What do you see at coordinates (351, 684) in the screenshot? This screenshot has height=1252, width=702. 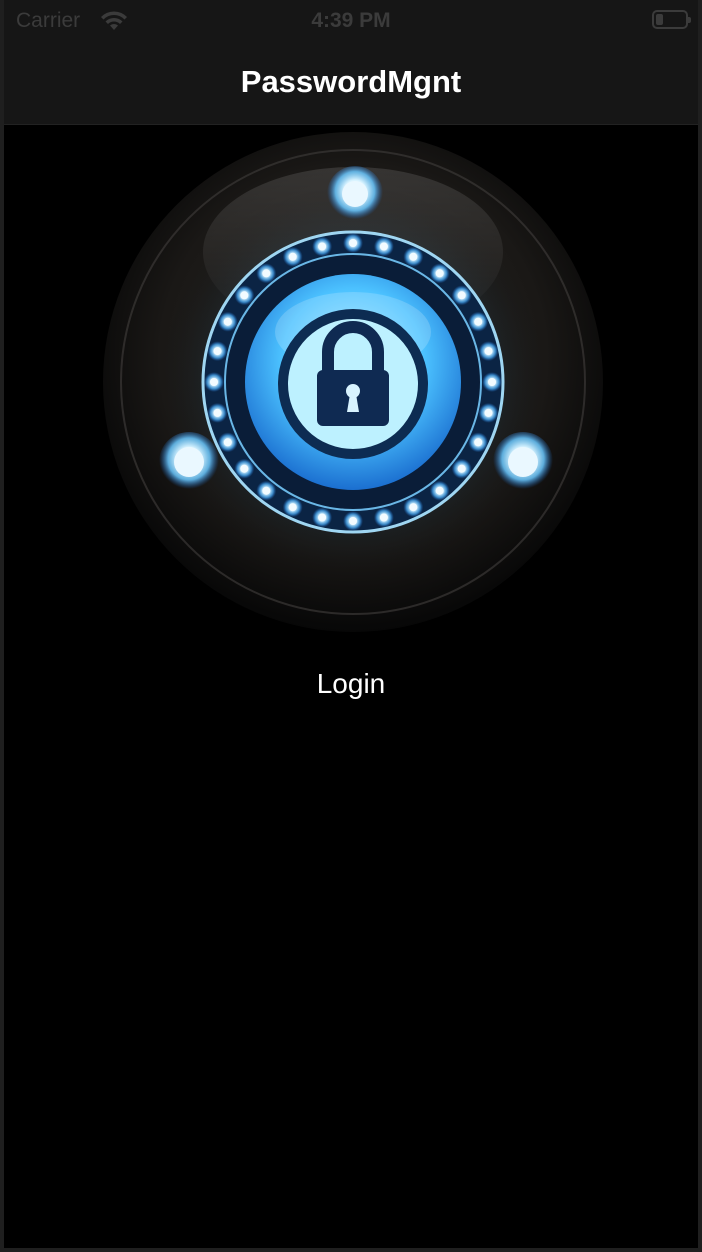 I see `login-button: Login` at bounding box center [351, 684].